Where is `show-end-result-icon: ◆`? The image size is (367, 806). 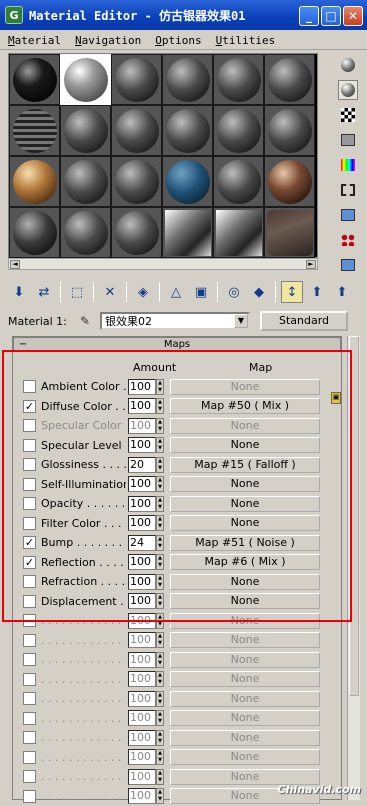
show-end-result-icon: ◆ is located at coordinates (259, 292).